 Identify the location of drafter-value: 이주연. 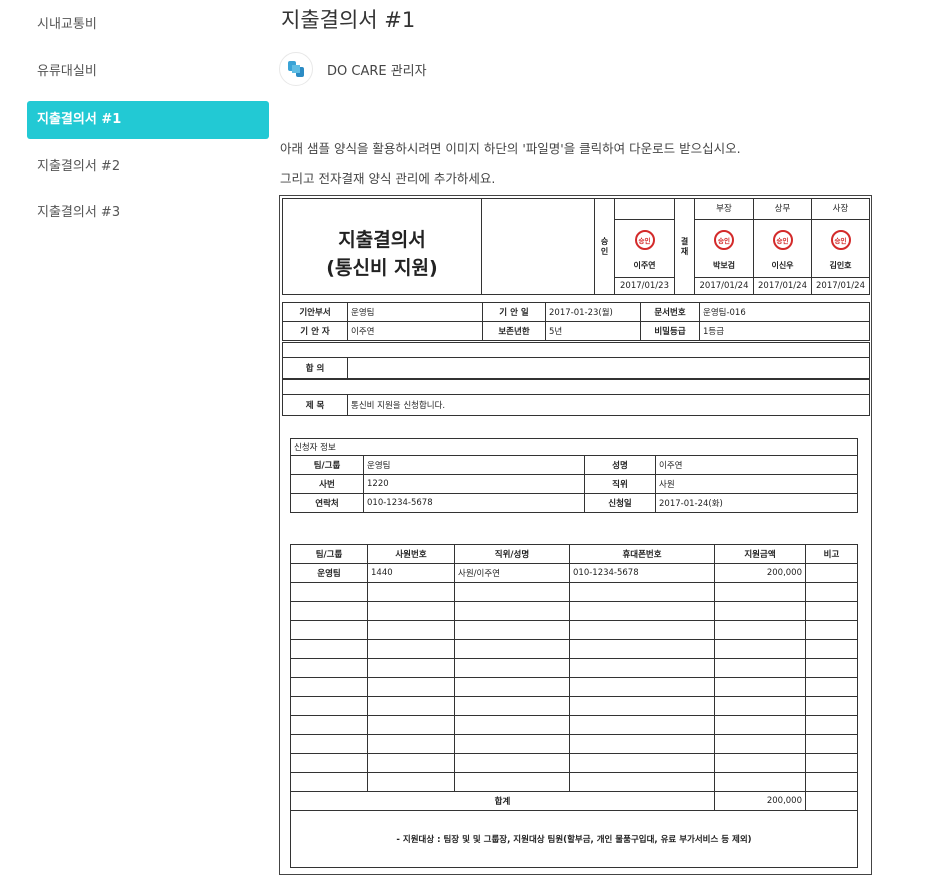
(415, 331).